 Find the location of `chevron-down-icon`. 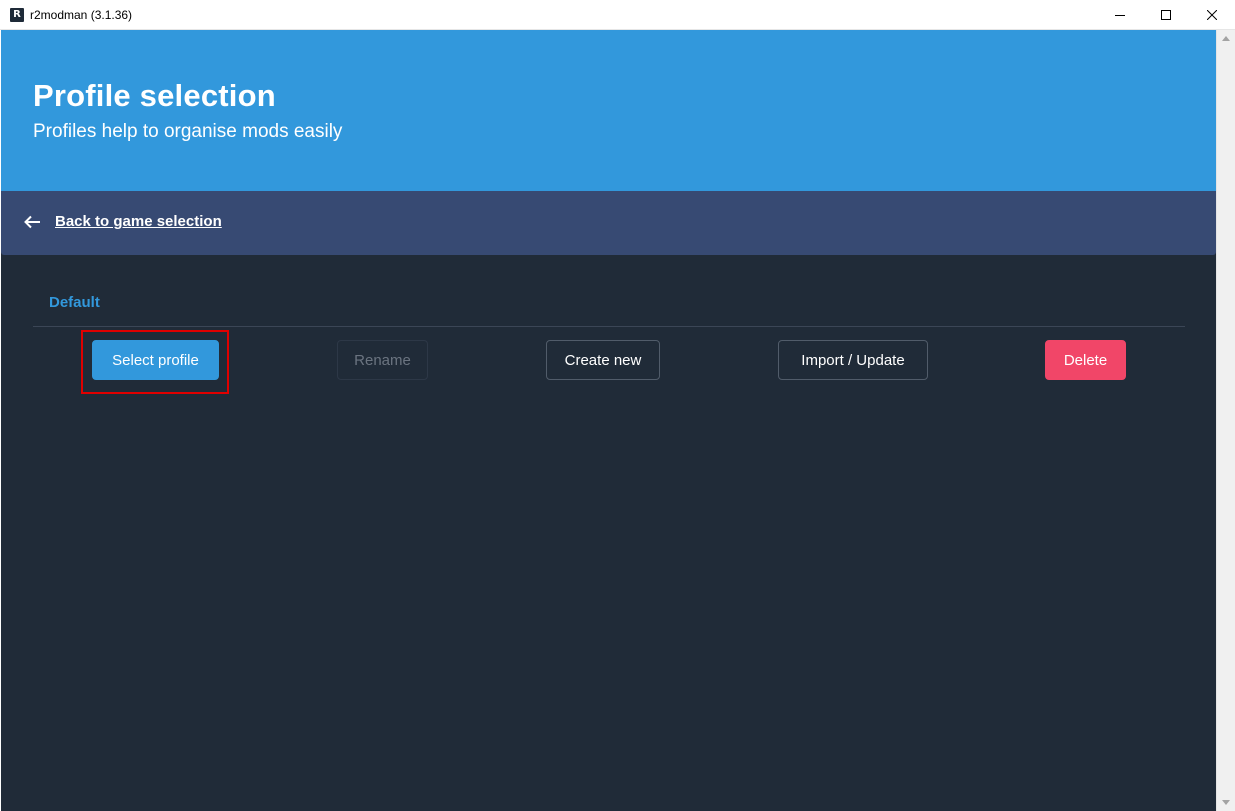

chevron-down-icon is located at coordinates (1226, 802).